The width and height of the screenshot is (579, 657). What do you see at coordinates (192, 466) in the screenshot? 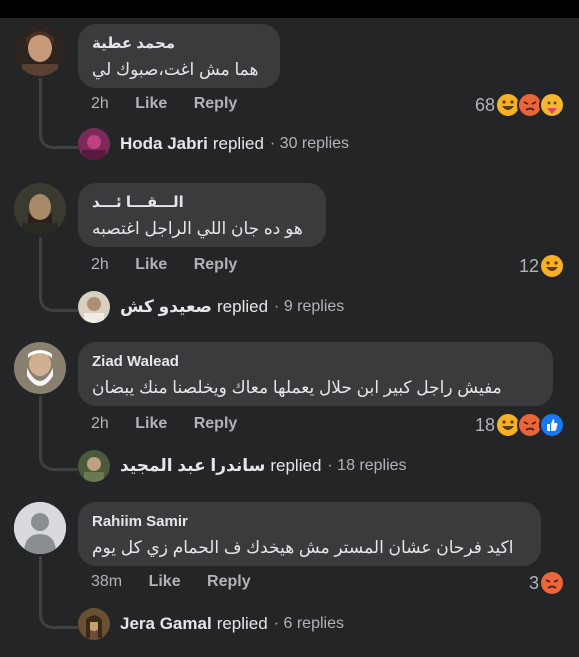
I see `replier-name: ساندرا عبد المجيد` at bounding box center [192, 466].